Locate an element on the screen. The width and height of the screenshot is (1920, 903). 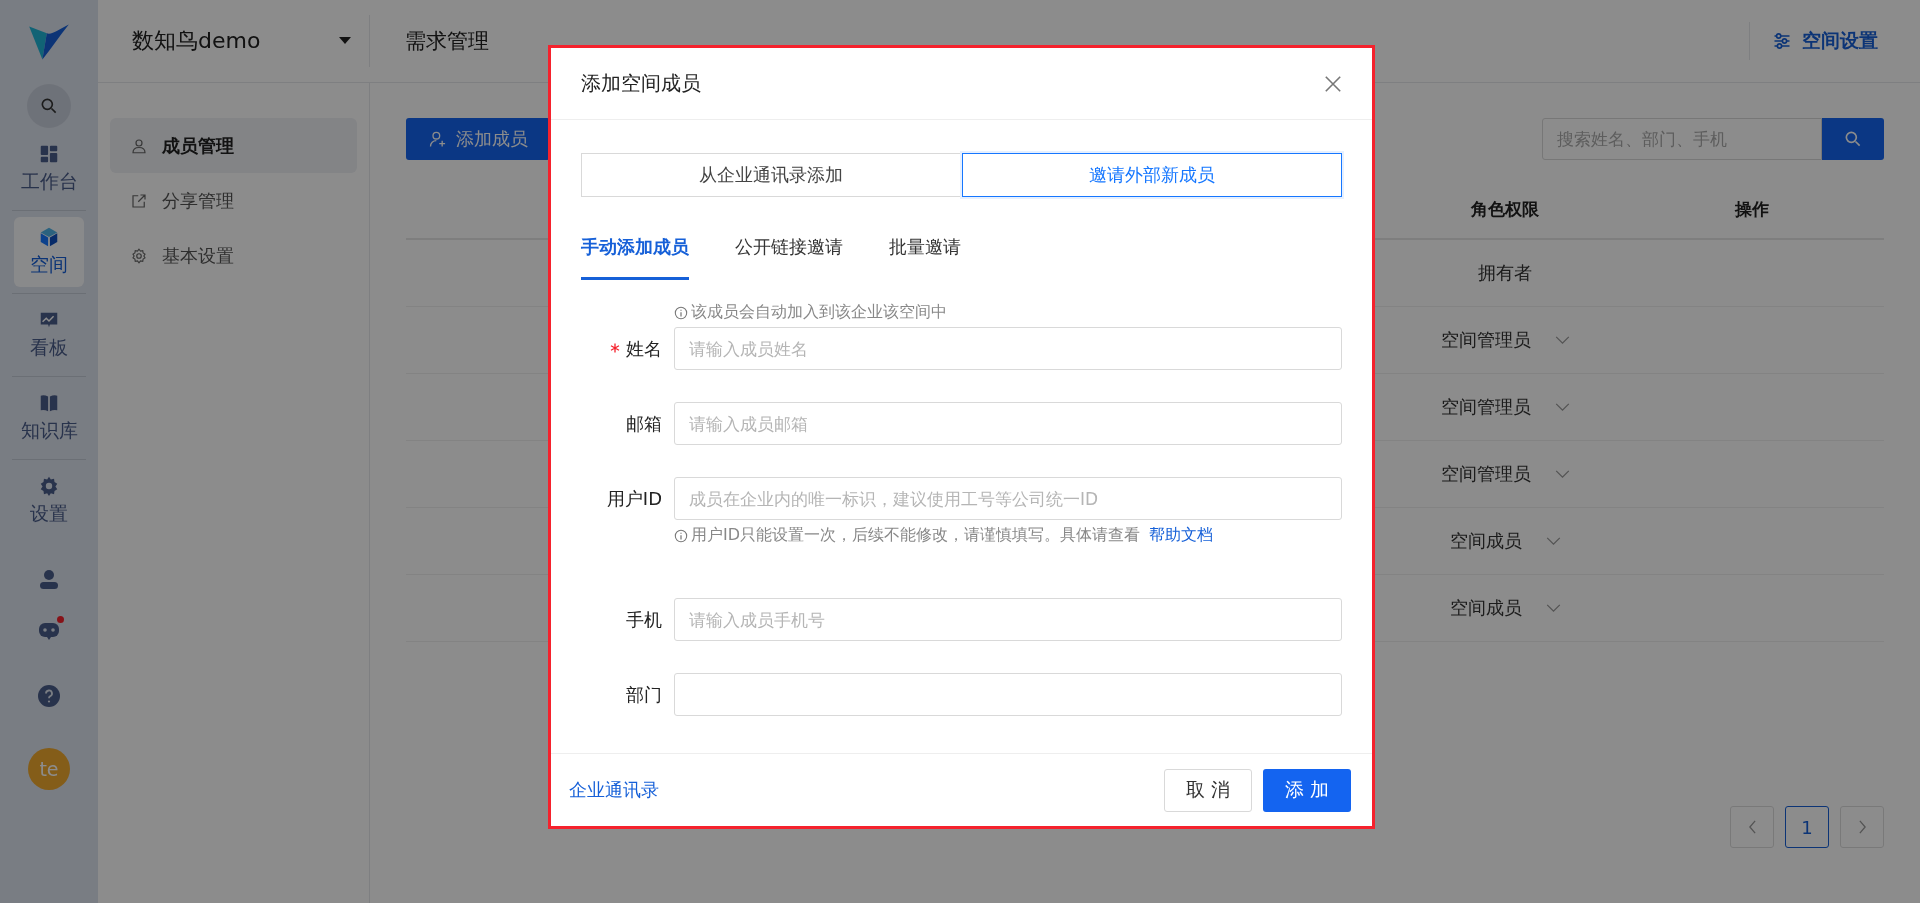
directory-link: 企业通讯录 is located at coordinates (614, 790).